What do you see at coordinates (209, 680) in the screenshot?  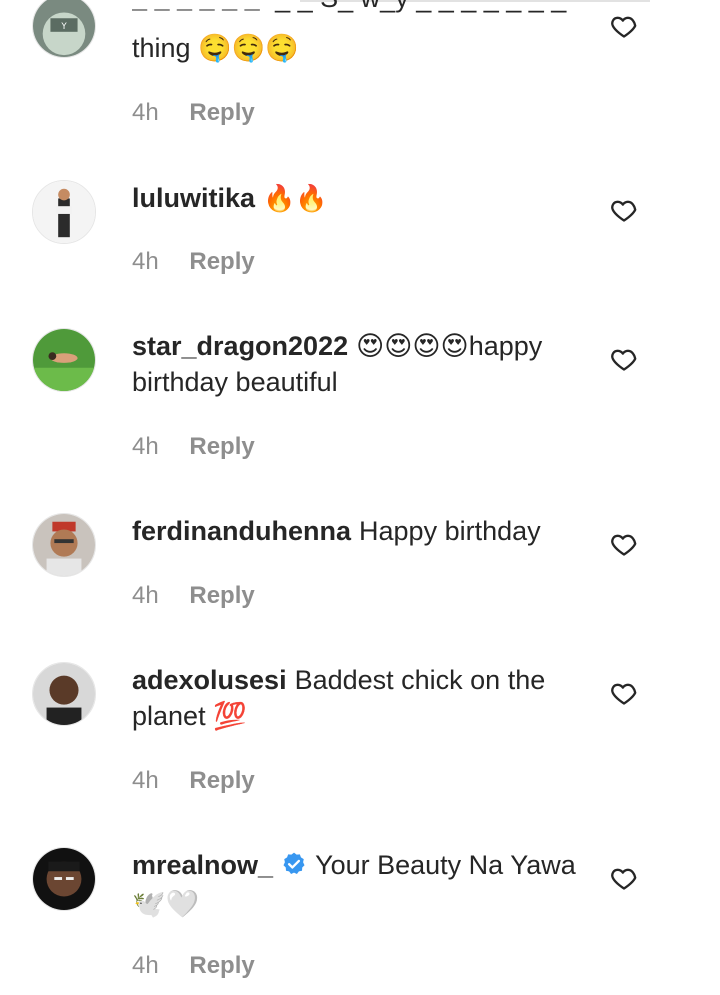 I see `username: adexolusesi` at bounding box center [209, 680].